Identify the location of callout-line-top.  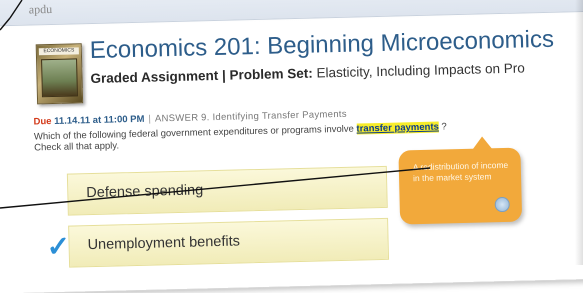
(5, 24).